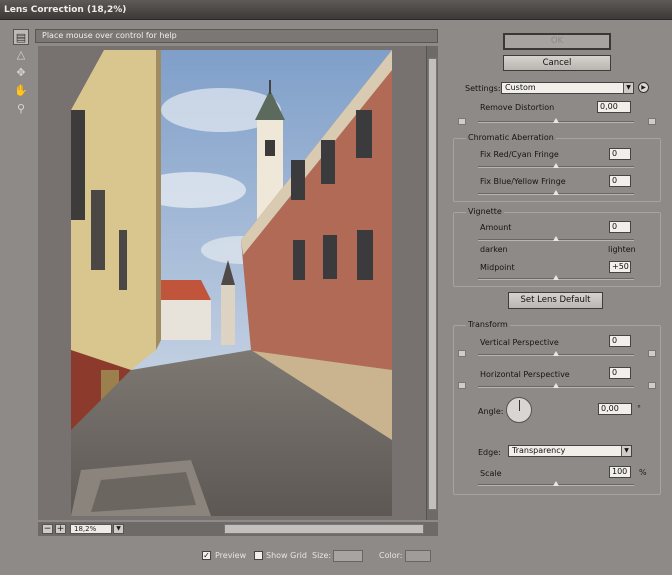  Describe the element at coordinates (258, 555) in the screenshot. I see `show-grid-checkbox` at that location.